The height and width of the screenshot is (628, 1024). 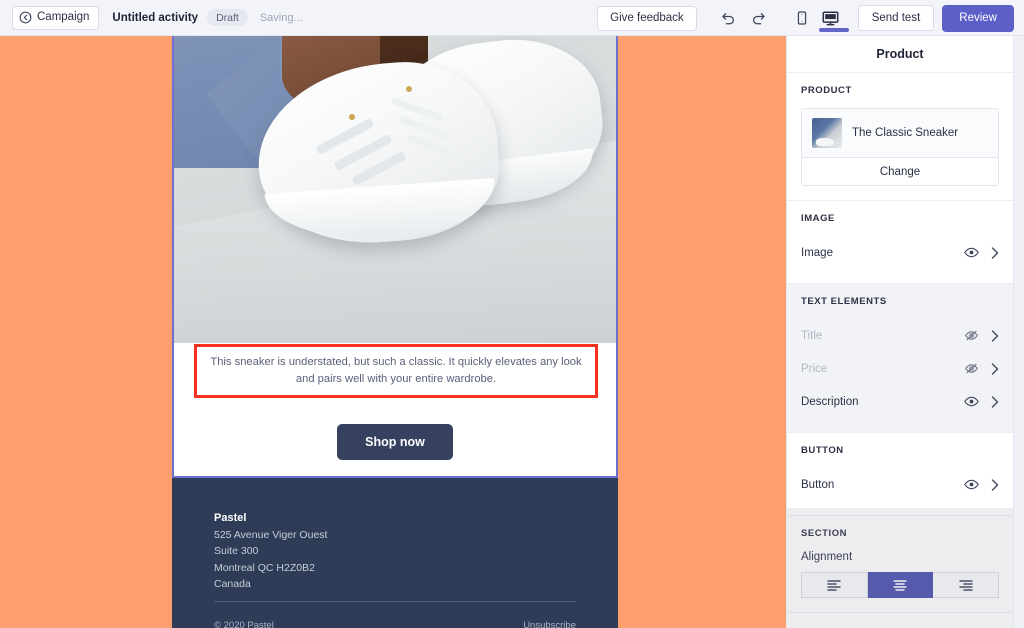 I want to click on give-feedback-button: Give feedback, so click(x=647, y=18).